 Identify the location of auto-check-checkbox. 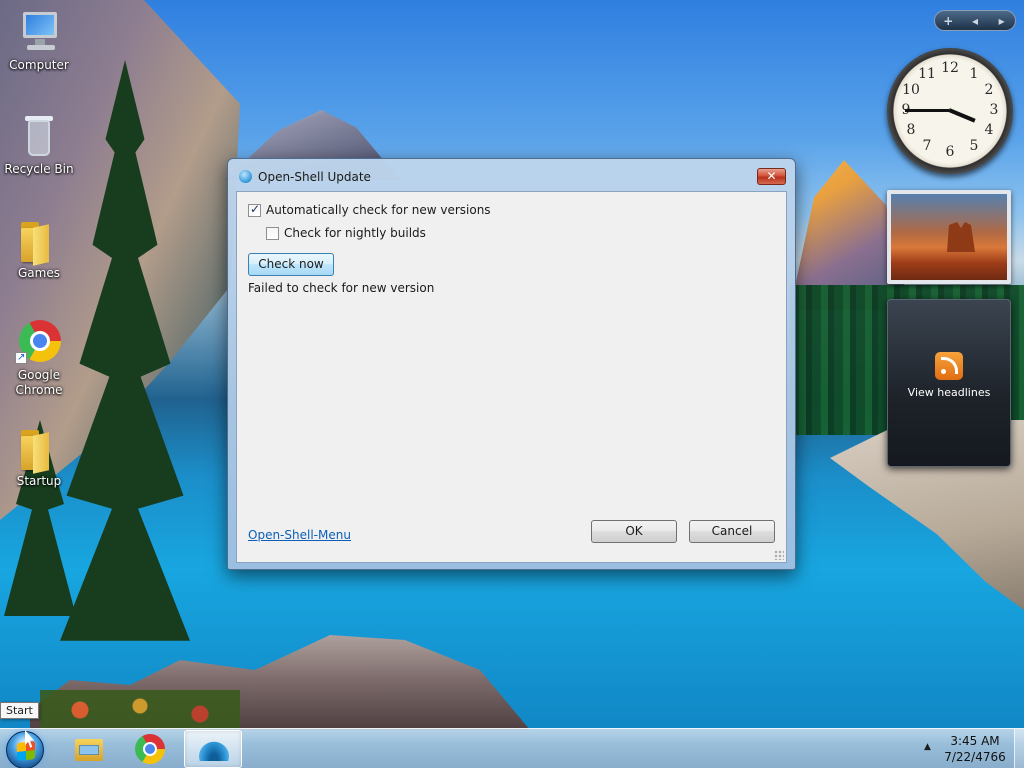
(254, 209).